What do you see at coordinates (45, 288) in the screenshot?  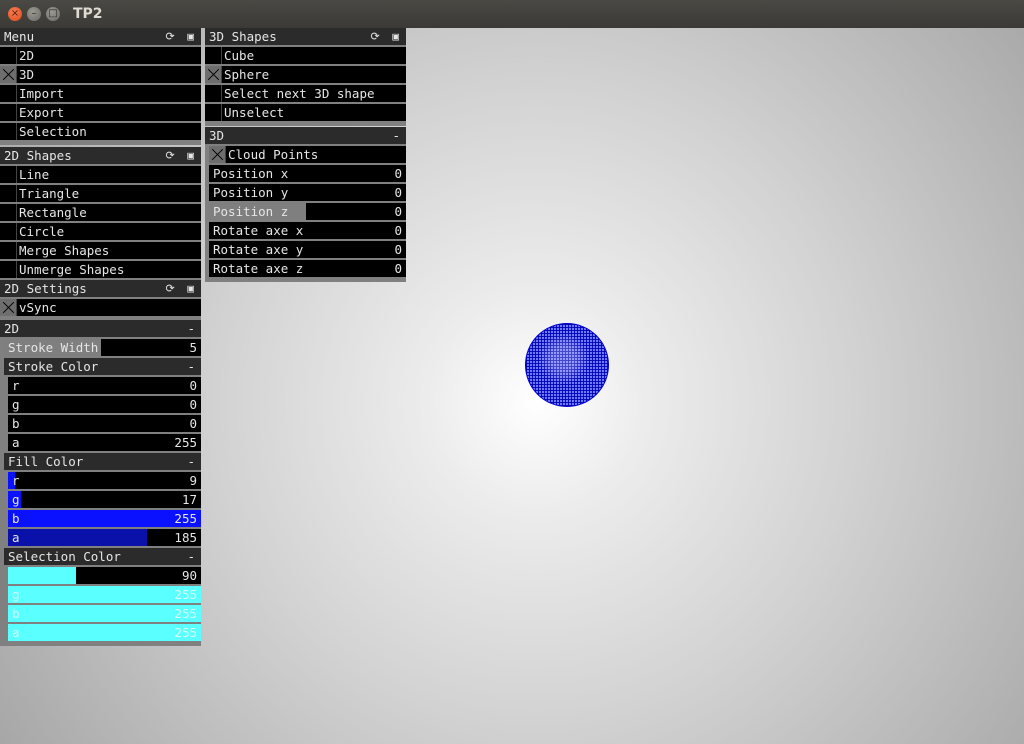 I see `settings-2d-title: 2D Settings` at bounding box center [45, 288].